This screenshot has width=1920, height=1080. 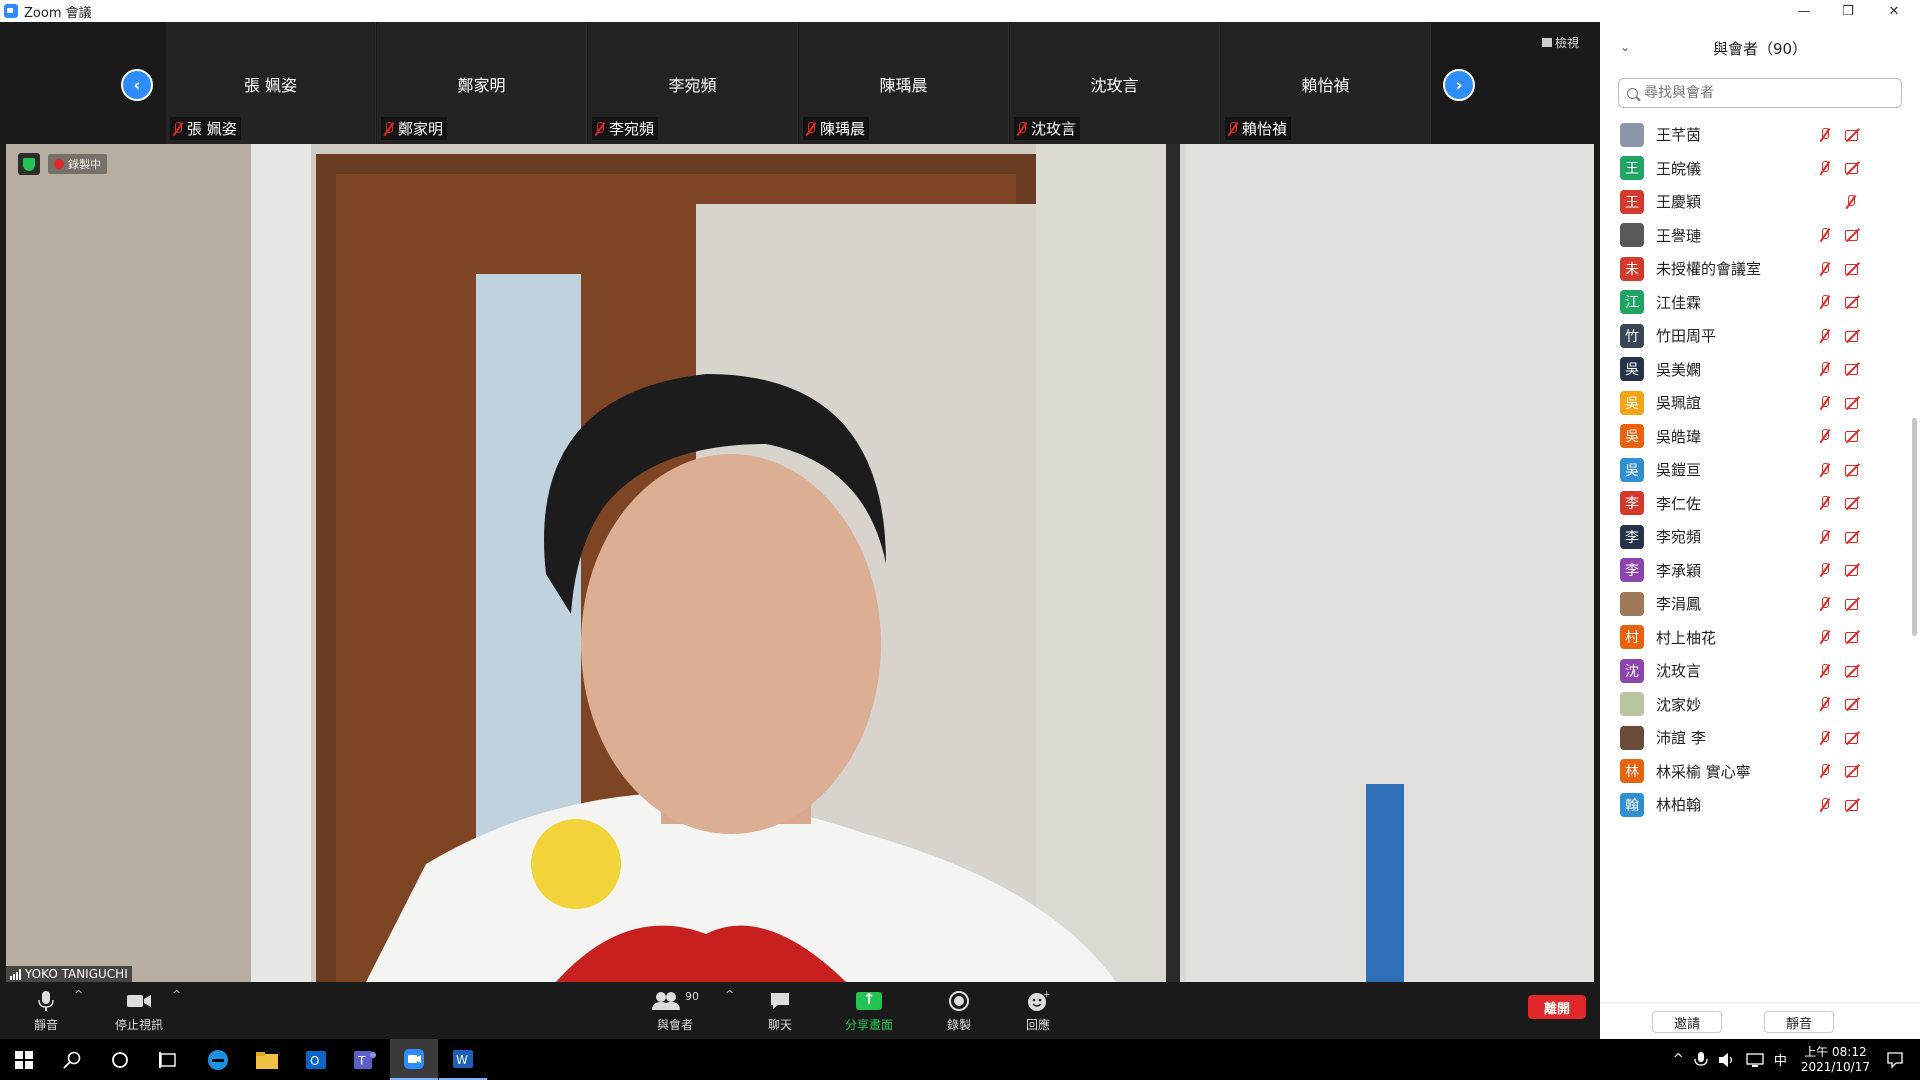 I want to click on start-button, so click(x=24, y=1059).